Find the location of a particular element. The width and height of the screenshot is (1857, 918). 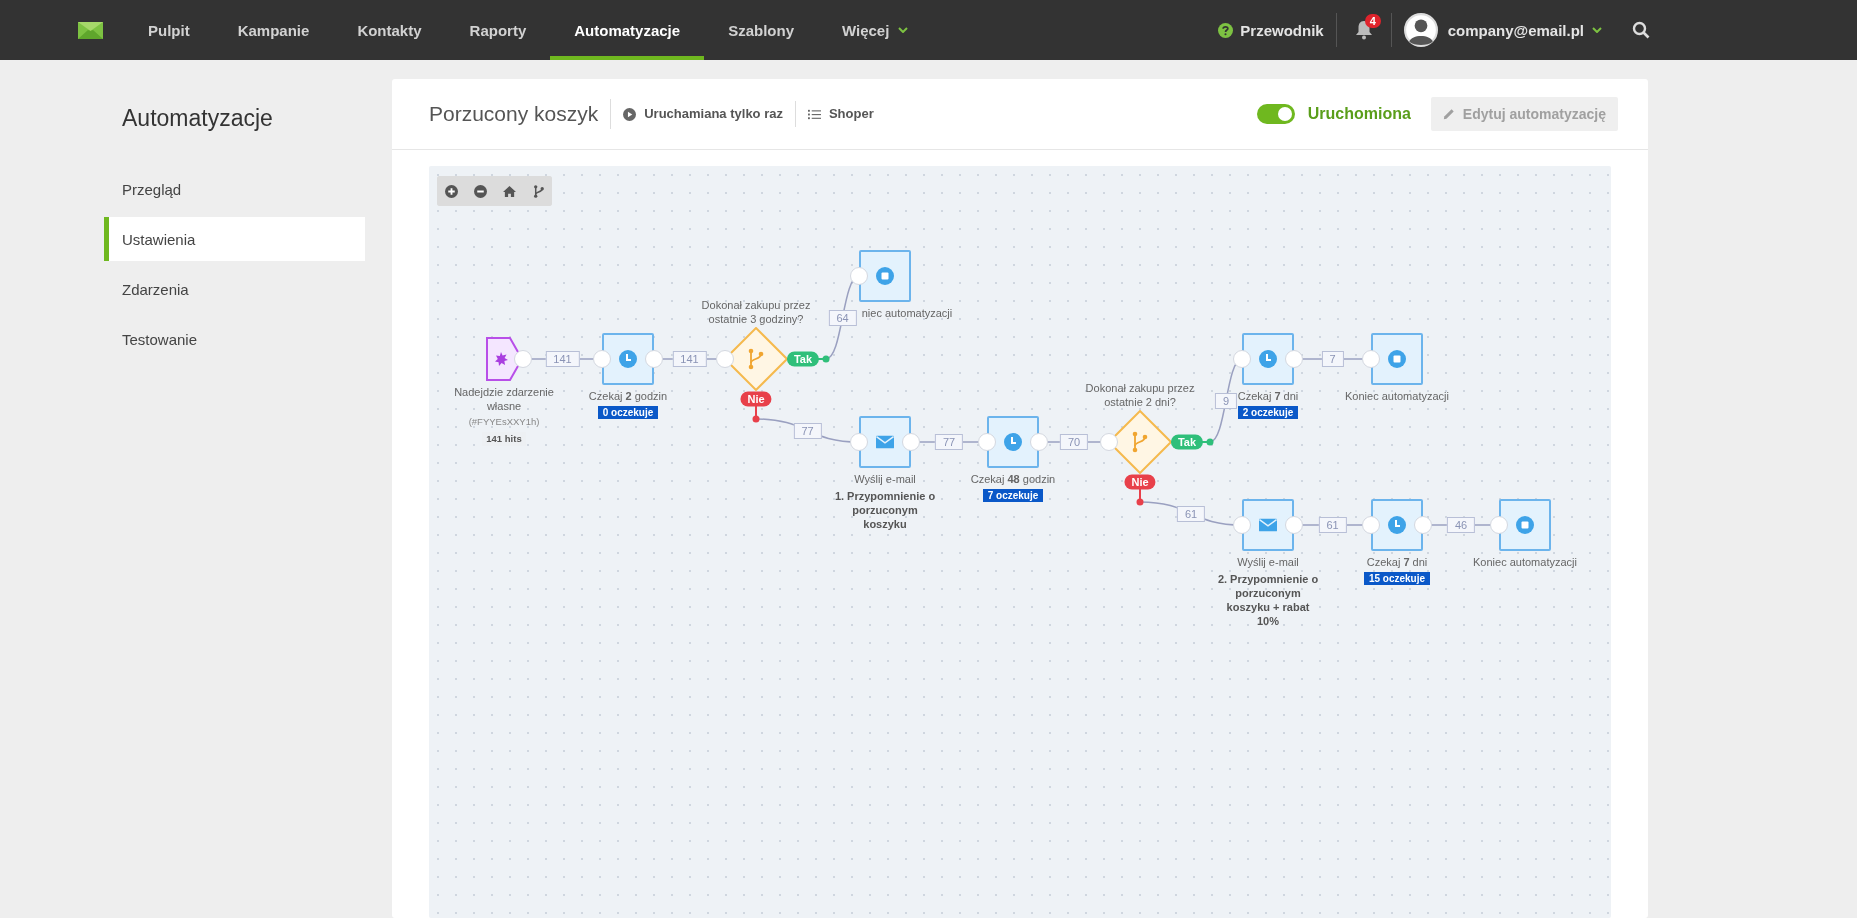

waiting-count: 15 oczekuje is located at coordinates (1397, 578).